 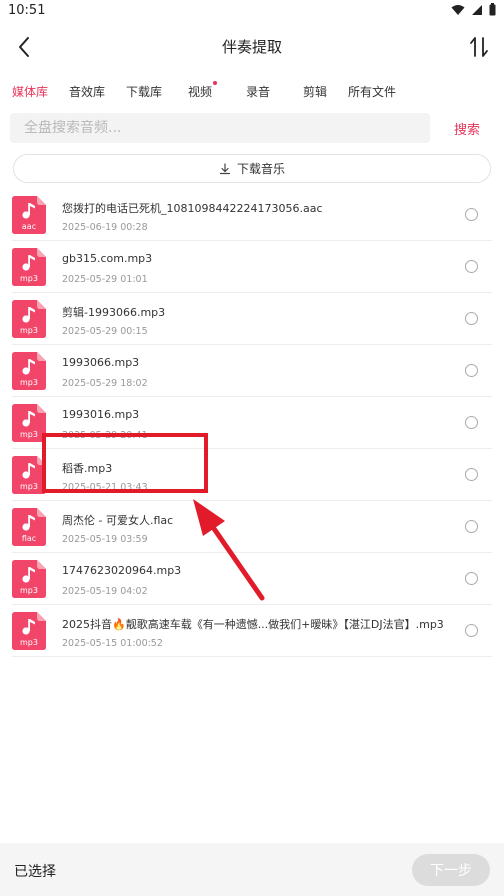 What do you see at coordinates (258, 91) in the screenshot?
I see `tab-recordings: 录音` at bounding box center [258, 91].